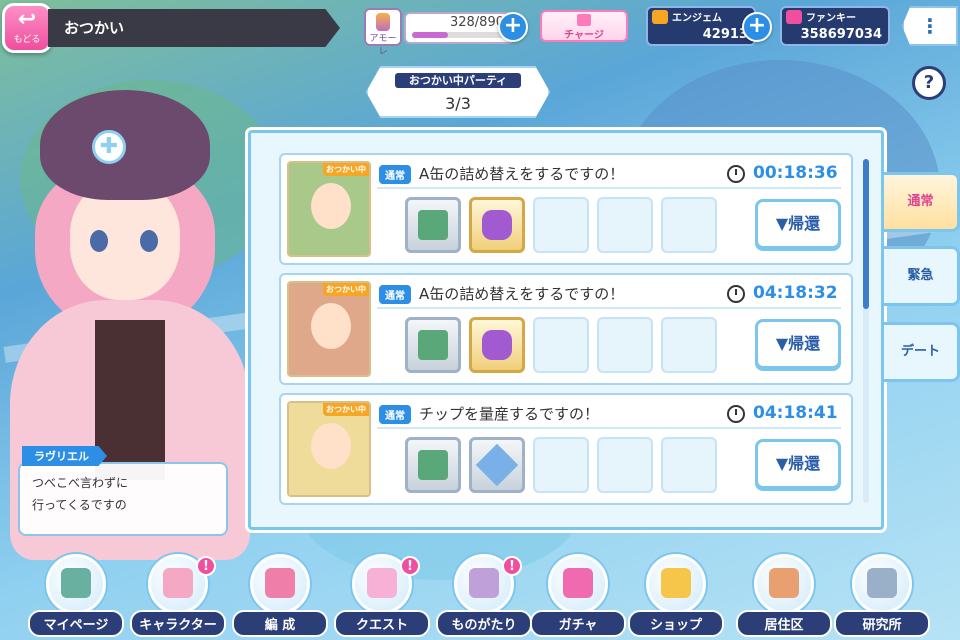  Describe the element at coordinates (458, 103) in the screenshot. I see `party-value: 3/3` at that location.